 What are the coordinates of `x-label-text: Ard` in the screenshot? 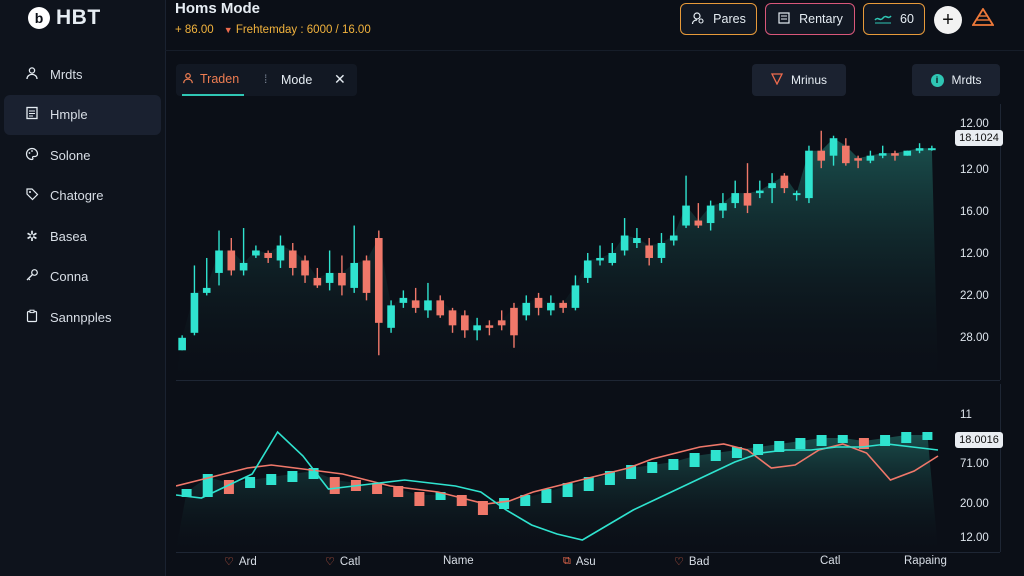 It's located at (247, 561).